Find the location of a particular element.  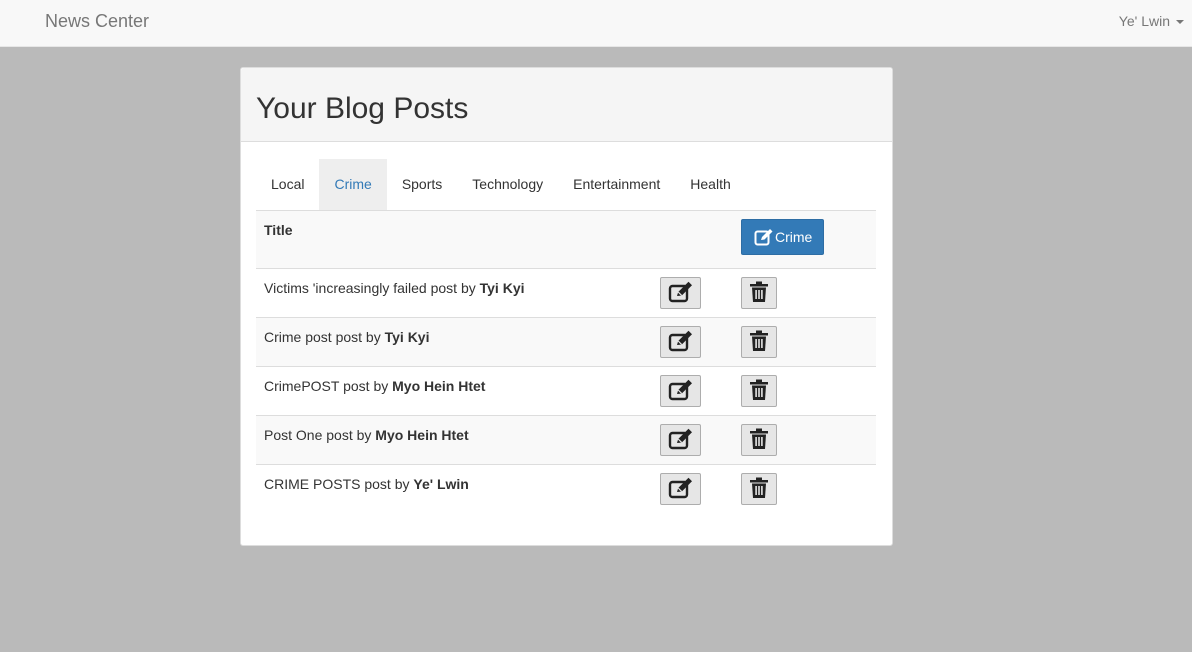

post-title-cell: Post One post by Myo Hein Htet is located at coordinates (454, 440).